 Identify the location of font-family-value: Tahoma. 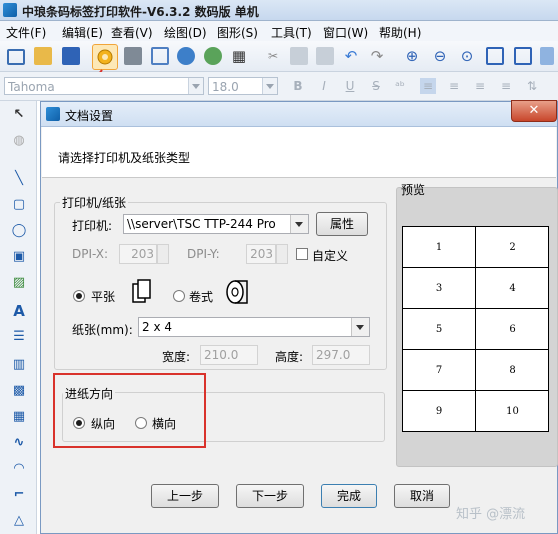
(31, 87).